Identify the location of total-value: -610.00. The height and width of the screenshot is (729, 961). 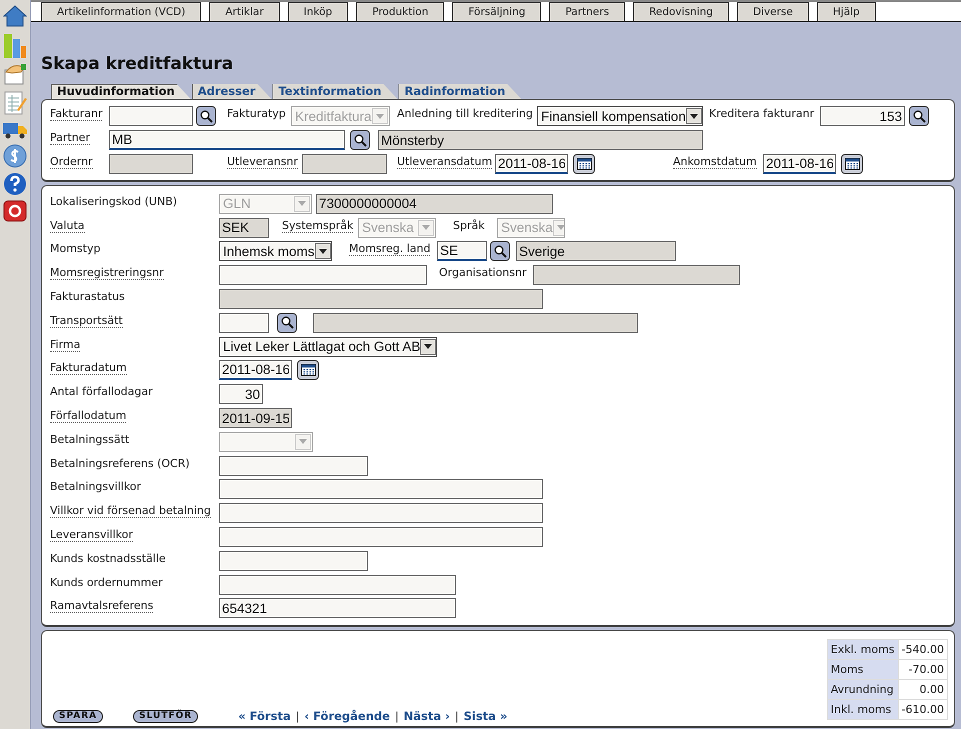
(923, 710).